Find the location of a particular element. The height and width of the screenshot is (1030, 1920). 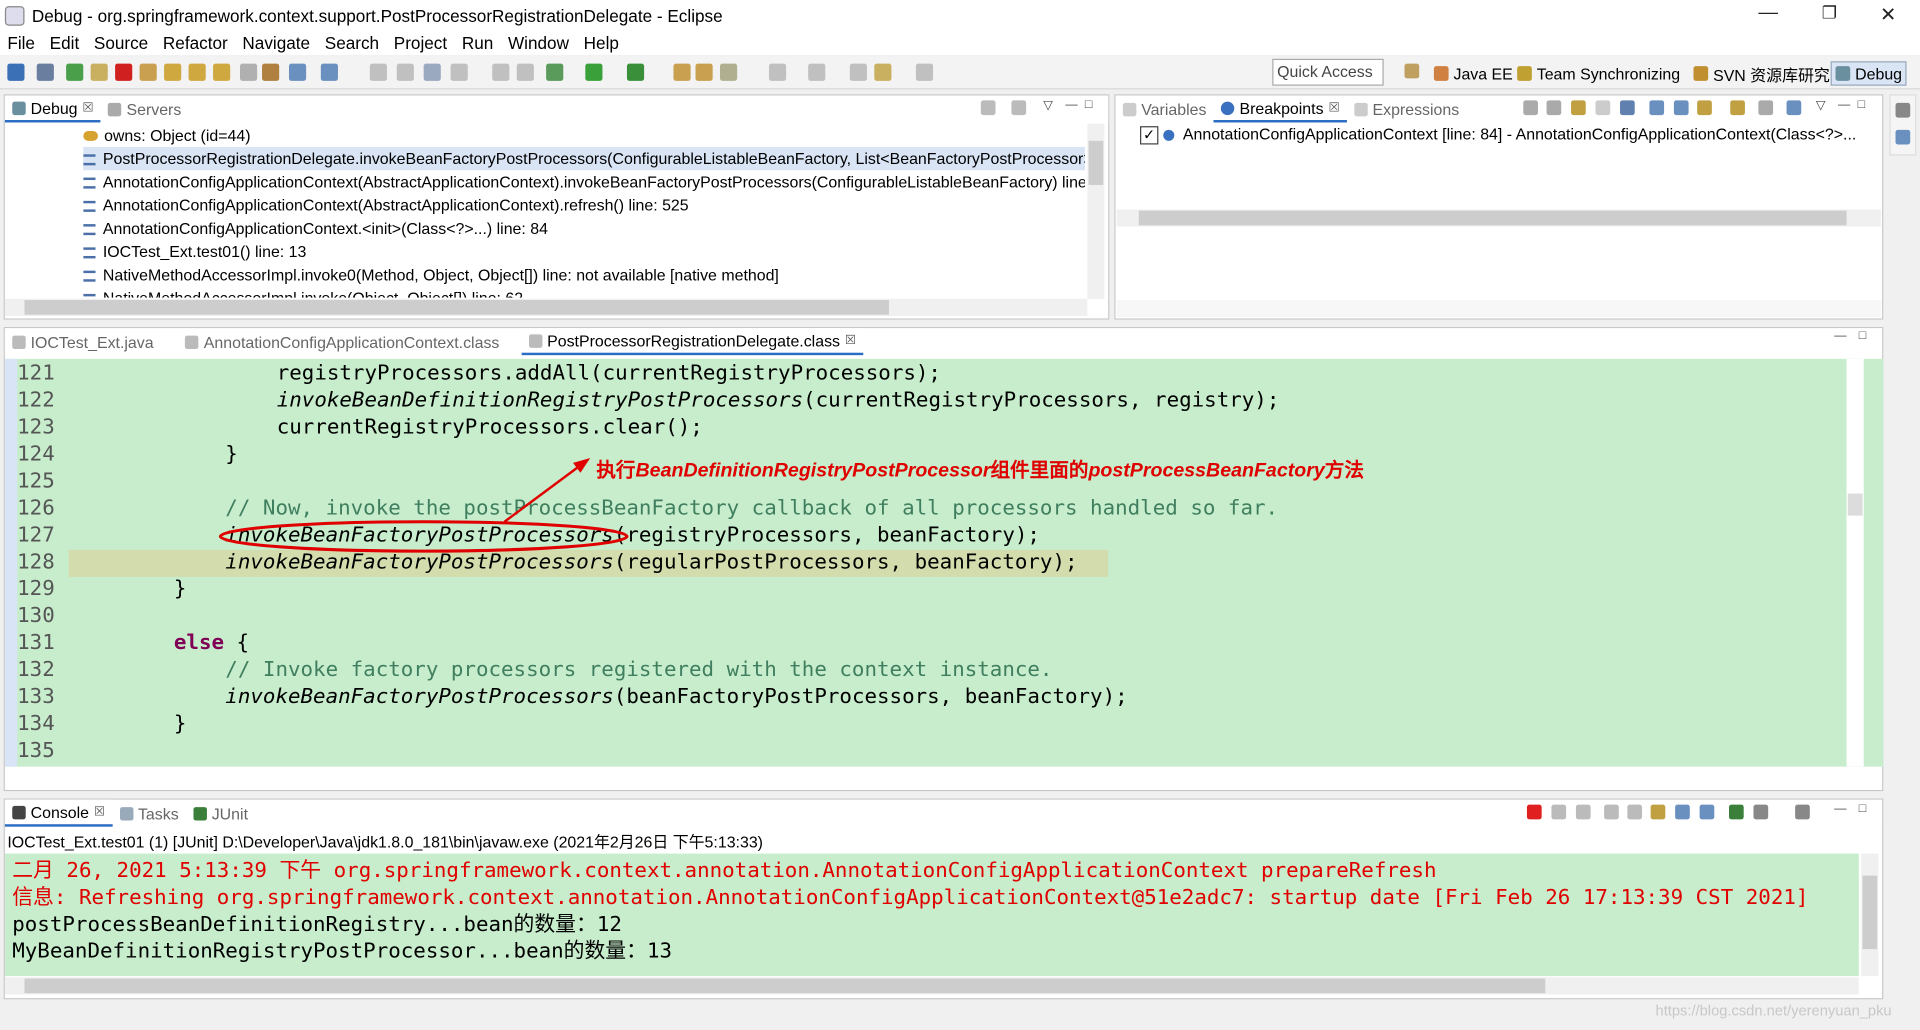

tab-junit: JUnit is located at coordinates (220, 813).